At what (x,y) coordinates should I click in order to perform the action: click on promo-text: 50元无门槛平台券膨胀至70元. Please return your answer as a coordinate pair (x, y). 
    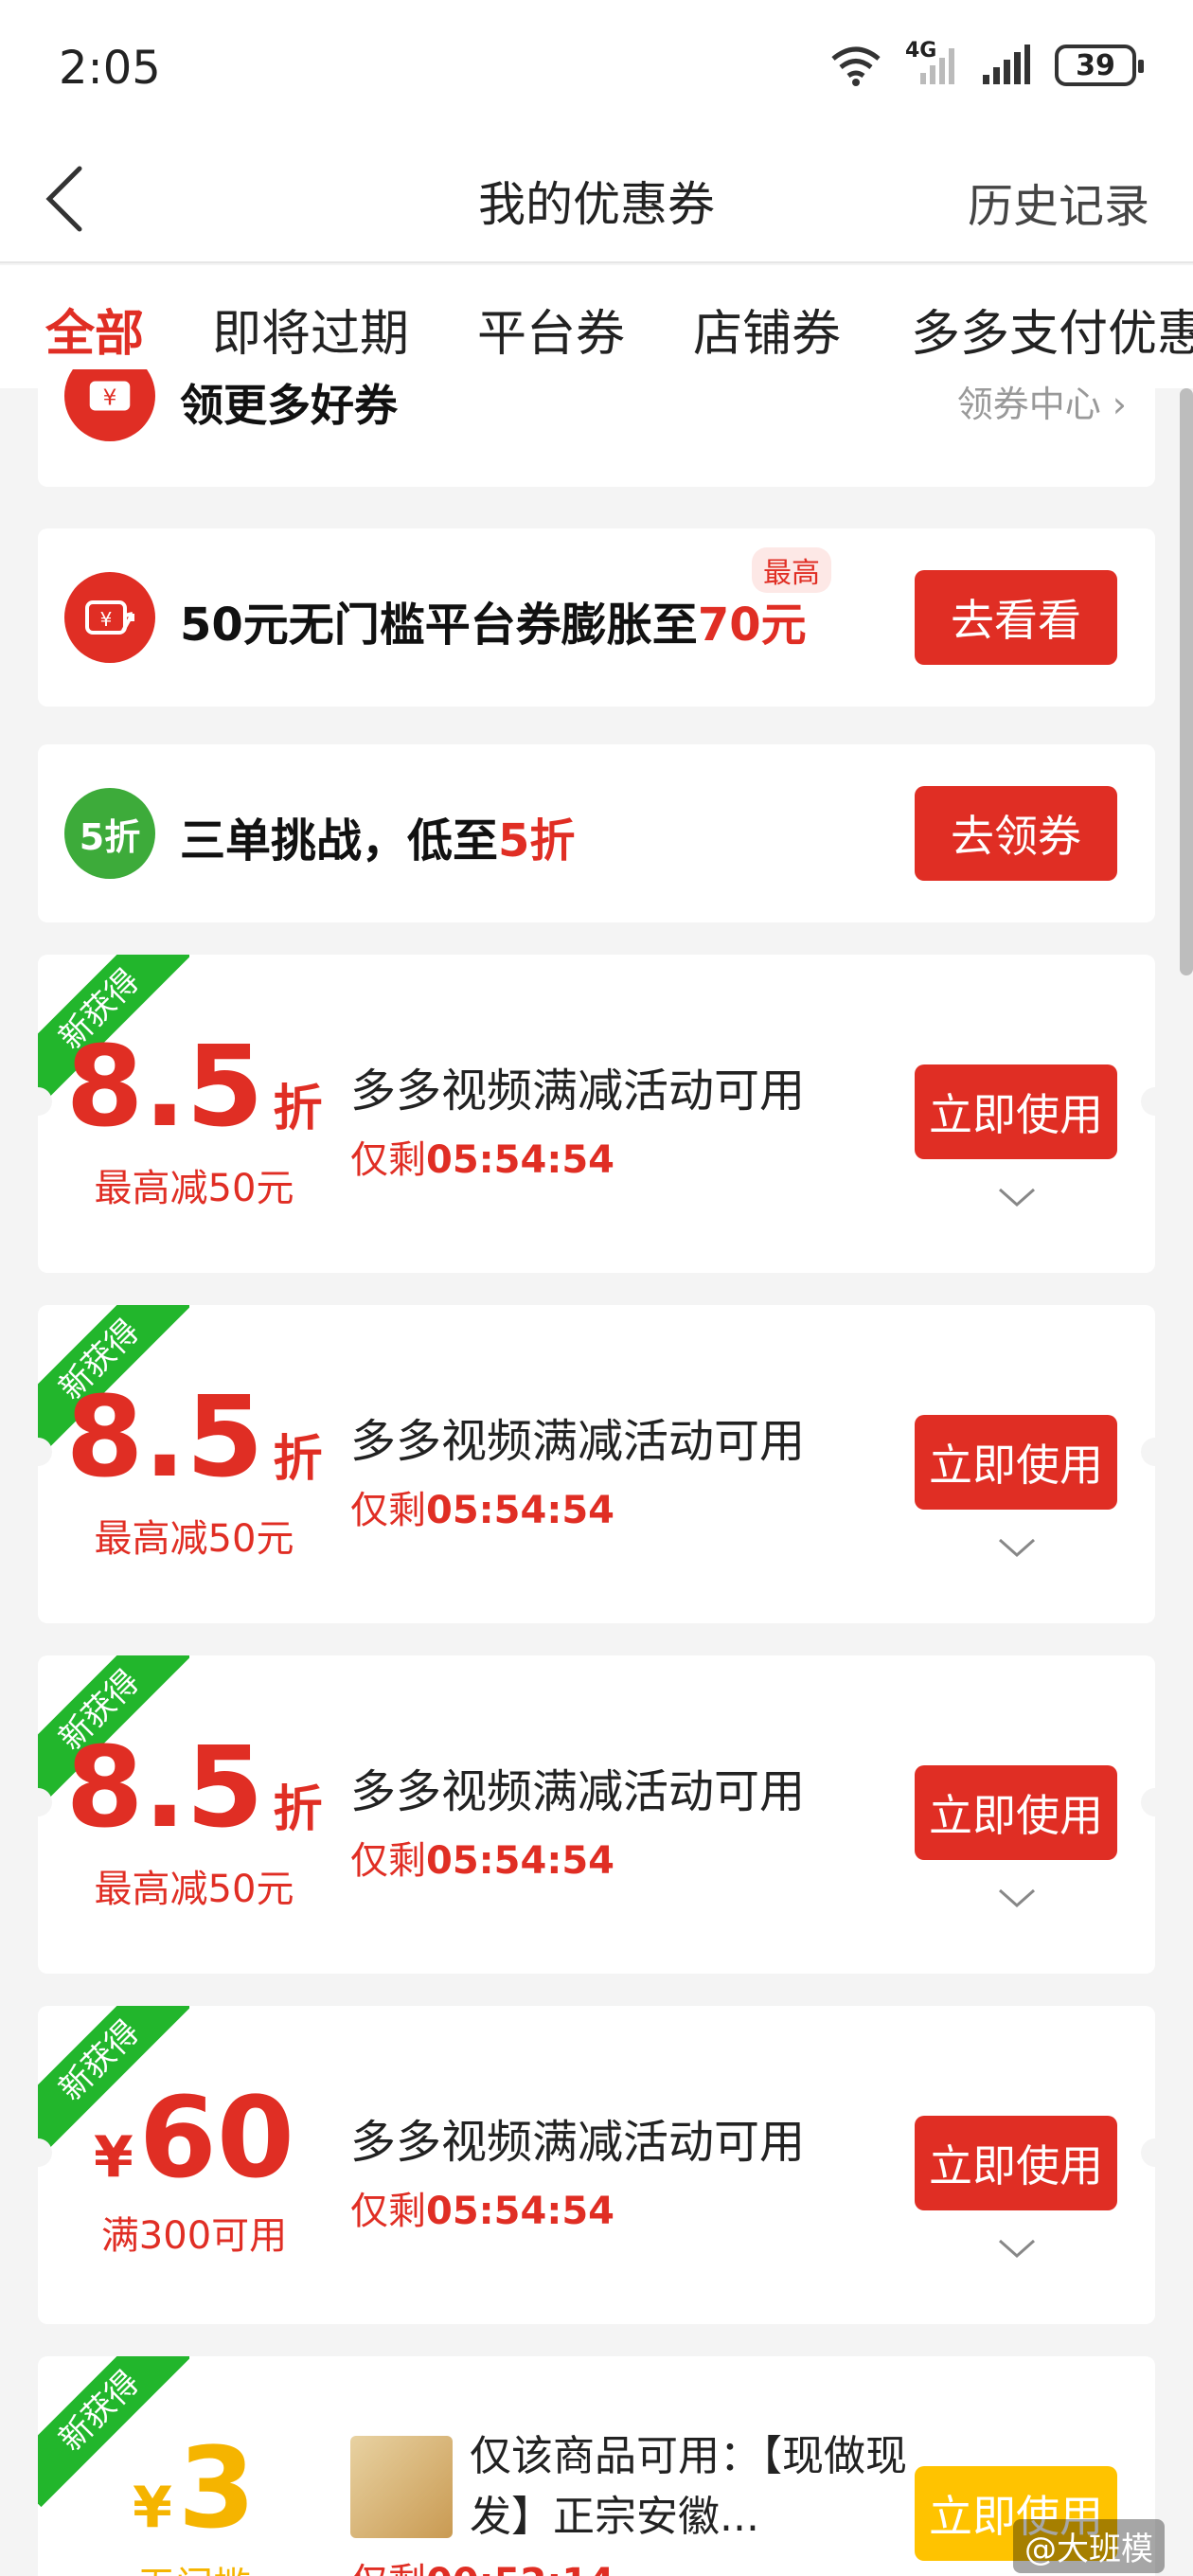
    Looking at the image, I should click on (493, 620).